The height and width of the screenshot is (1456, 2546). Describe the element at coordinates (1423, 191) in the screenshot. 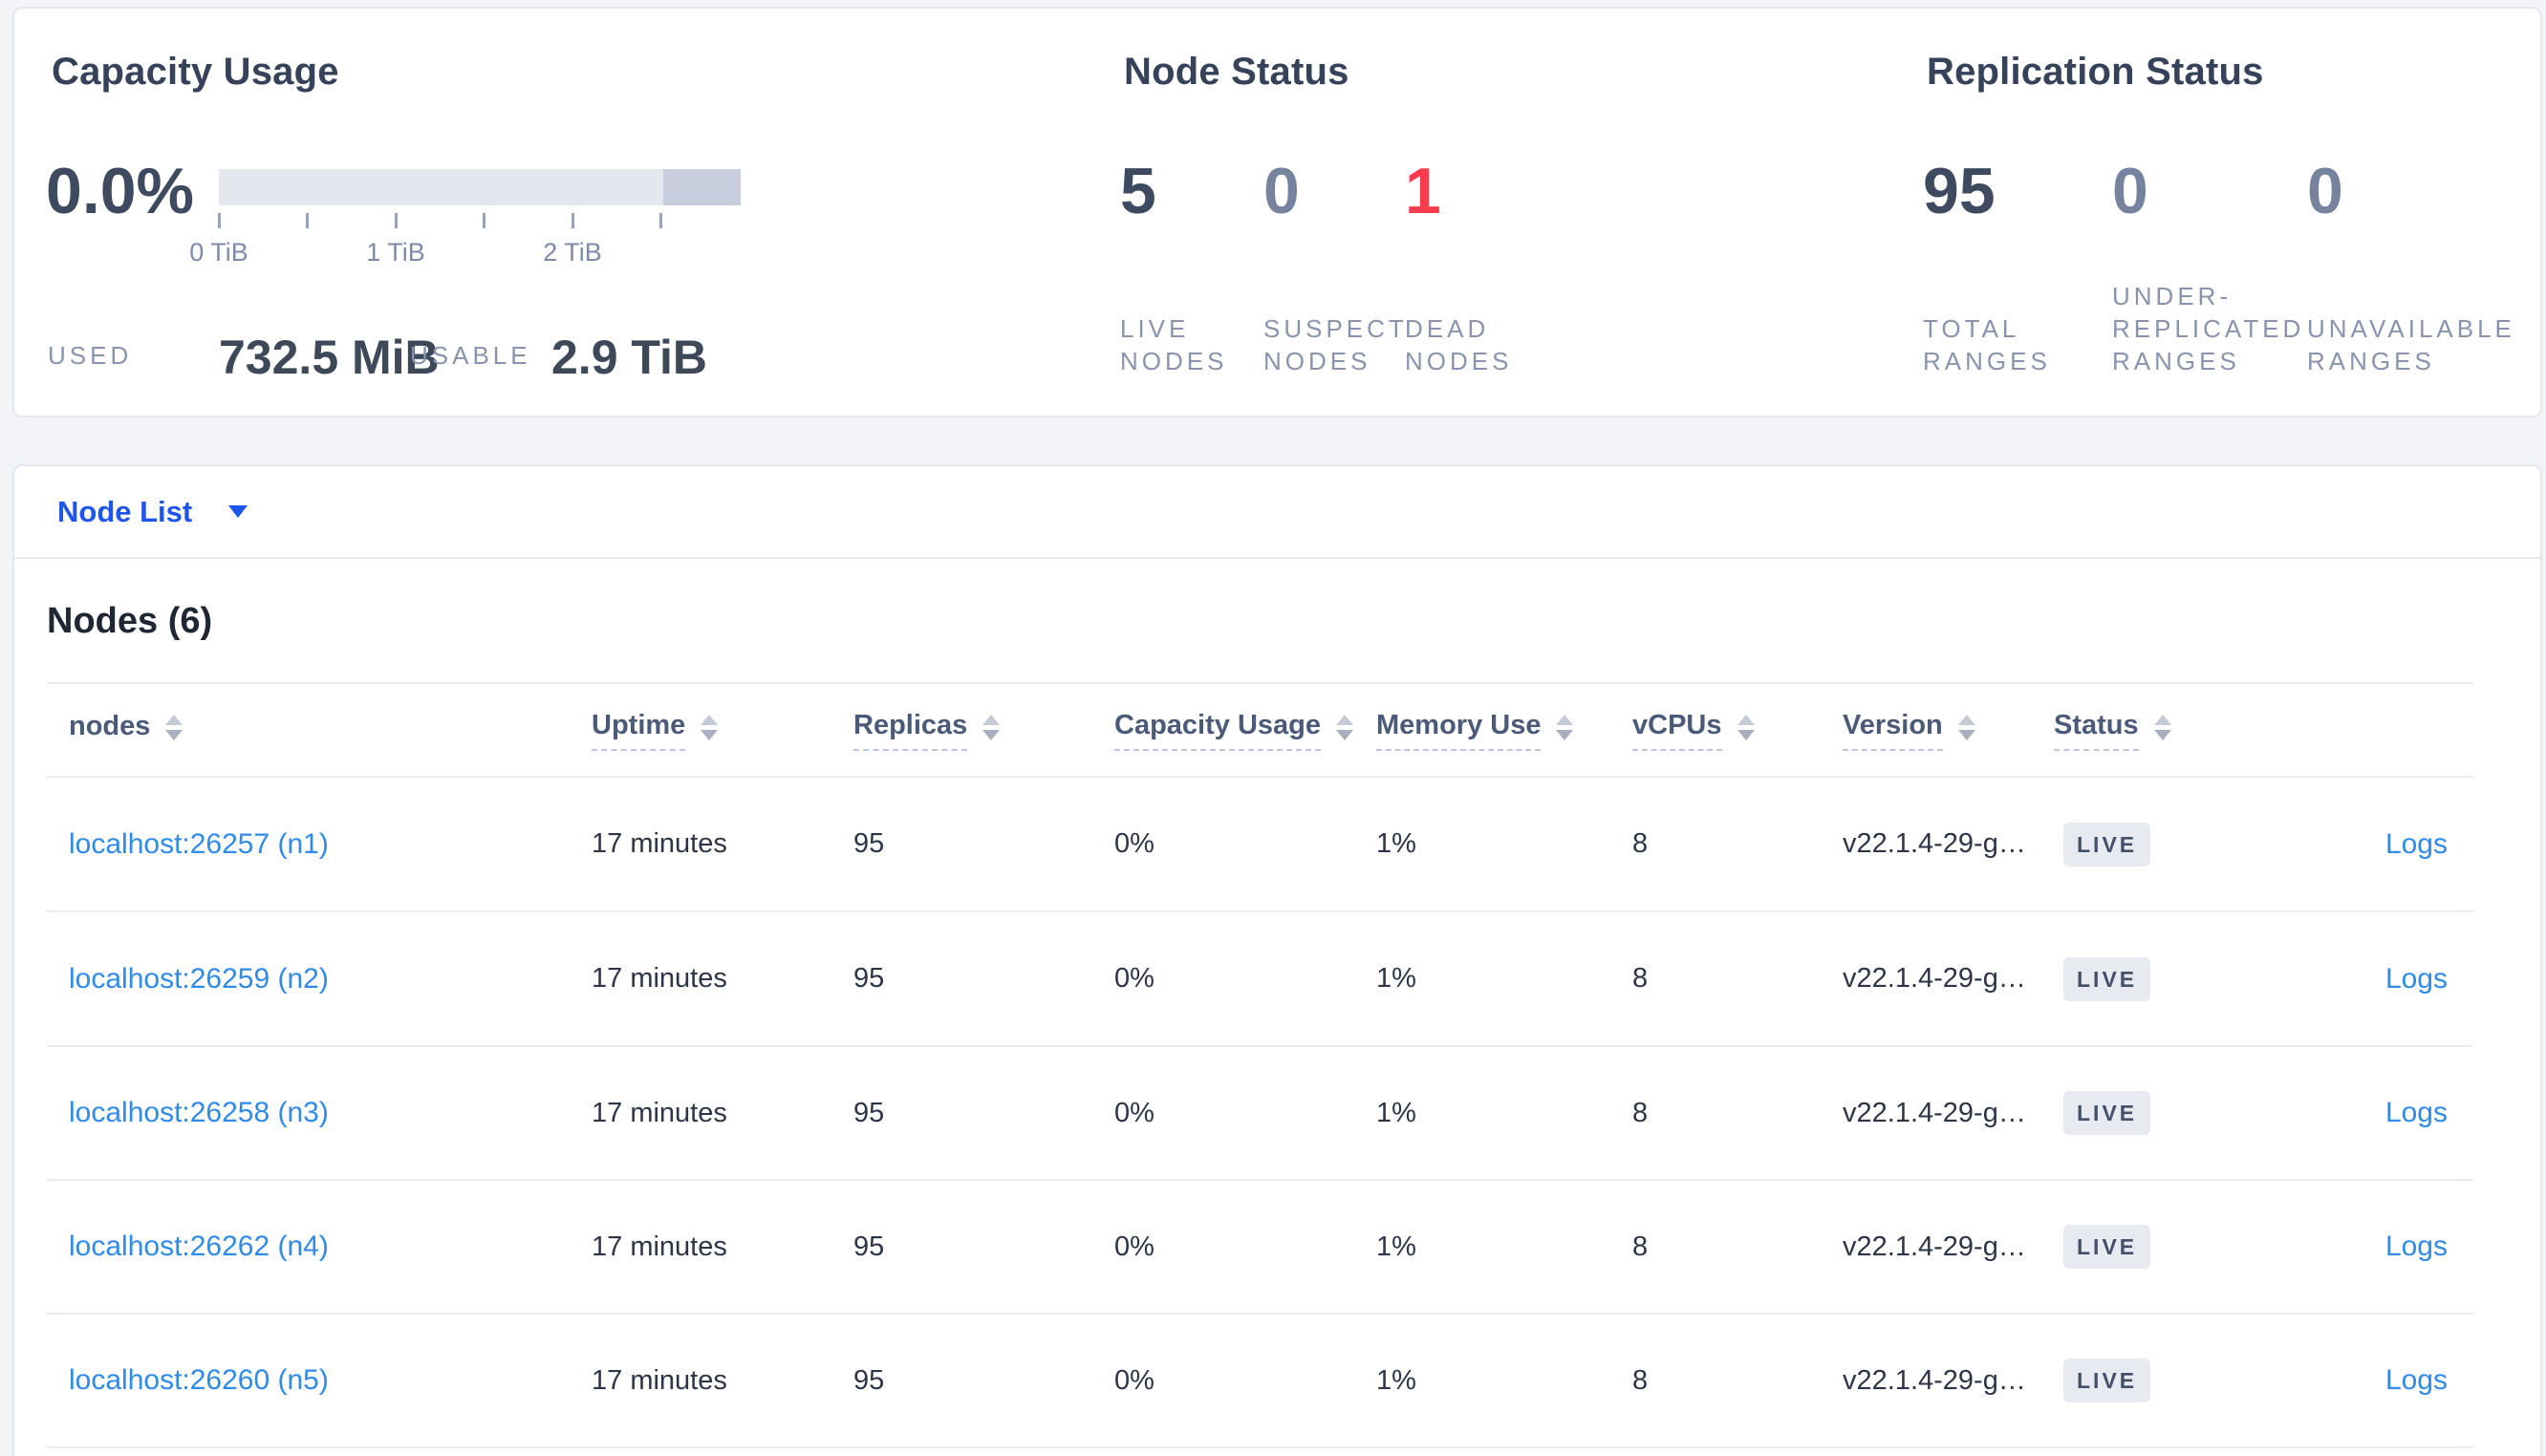

I see `dead-nodes-value: 1` at that location.